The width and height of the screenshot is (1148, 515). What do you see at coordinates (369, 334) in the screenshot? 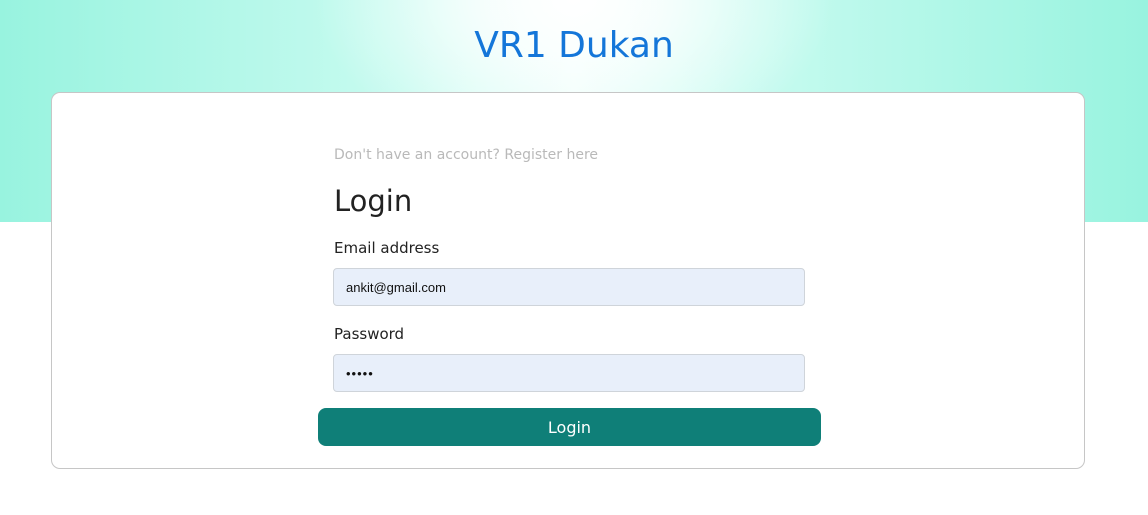
I see `password-label: Password` at bounding box center [369, 334].